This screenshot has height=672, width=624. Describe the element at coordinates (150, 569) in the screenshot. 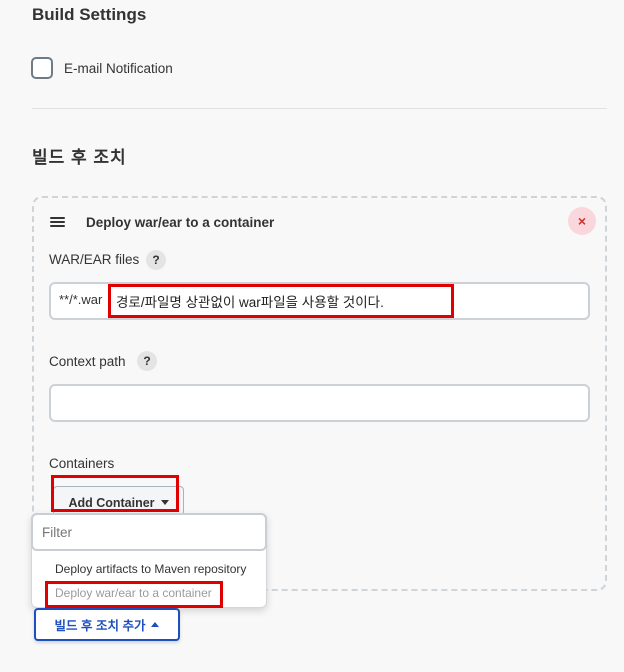

I see `dropdown-item-maven: Deploy artifacts to Maven repository` at that location.